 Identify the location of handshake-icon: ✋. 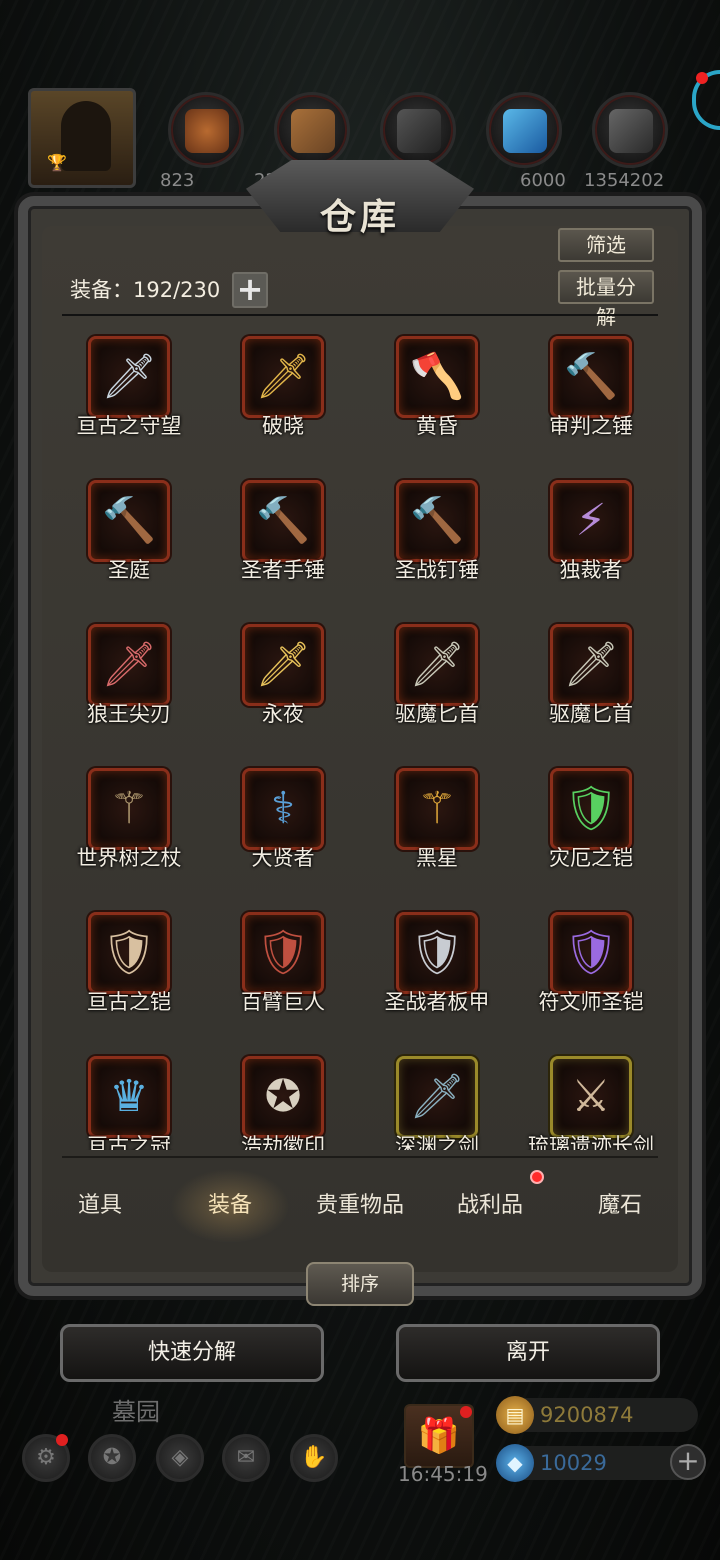
(314, 1458).